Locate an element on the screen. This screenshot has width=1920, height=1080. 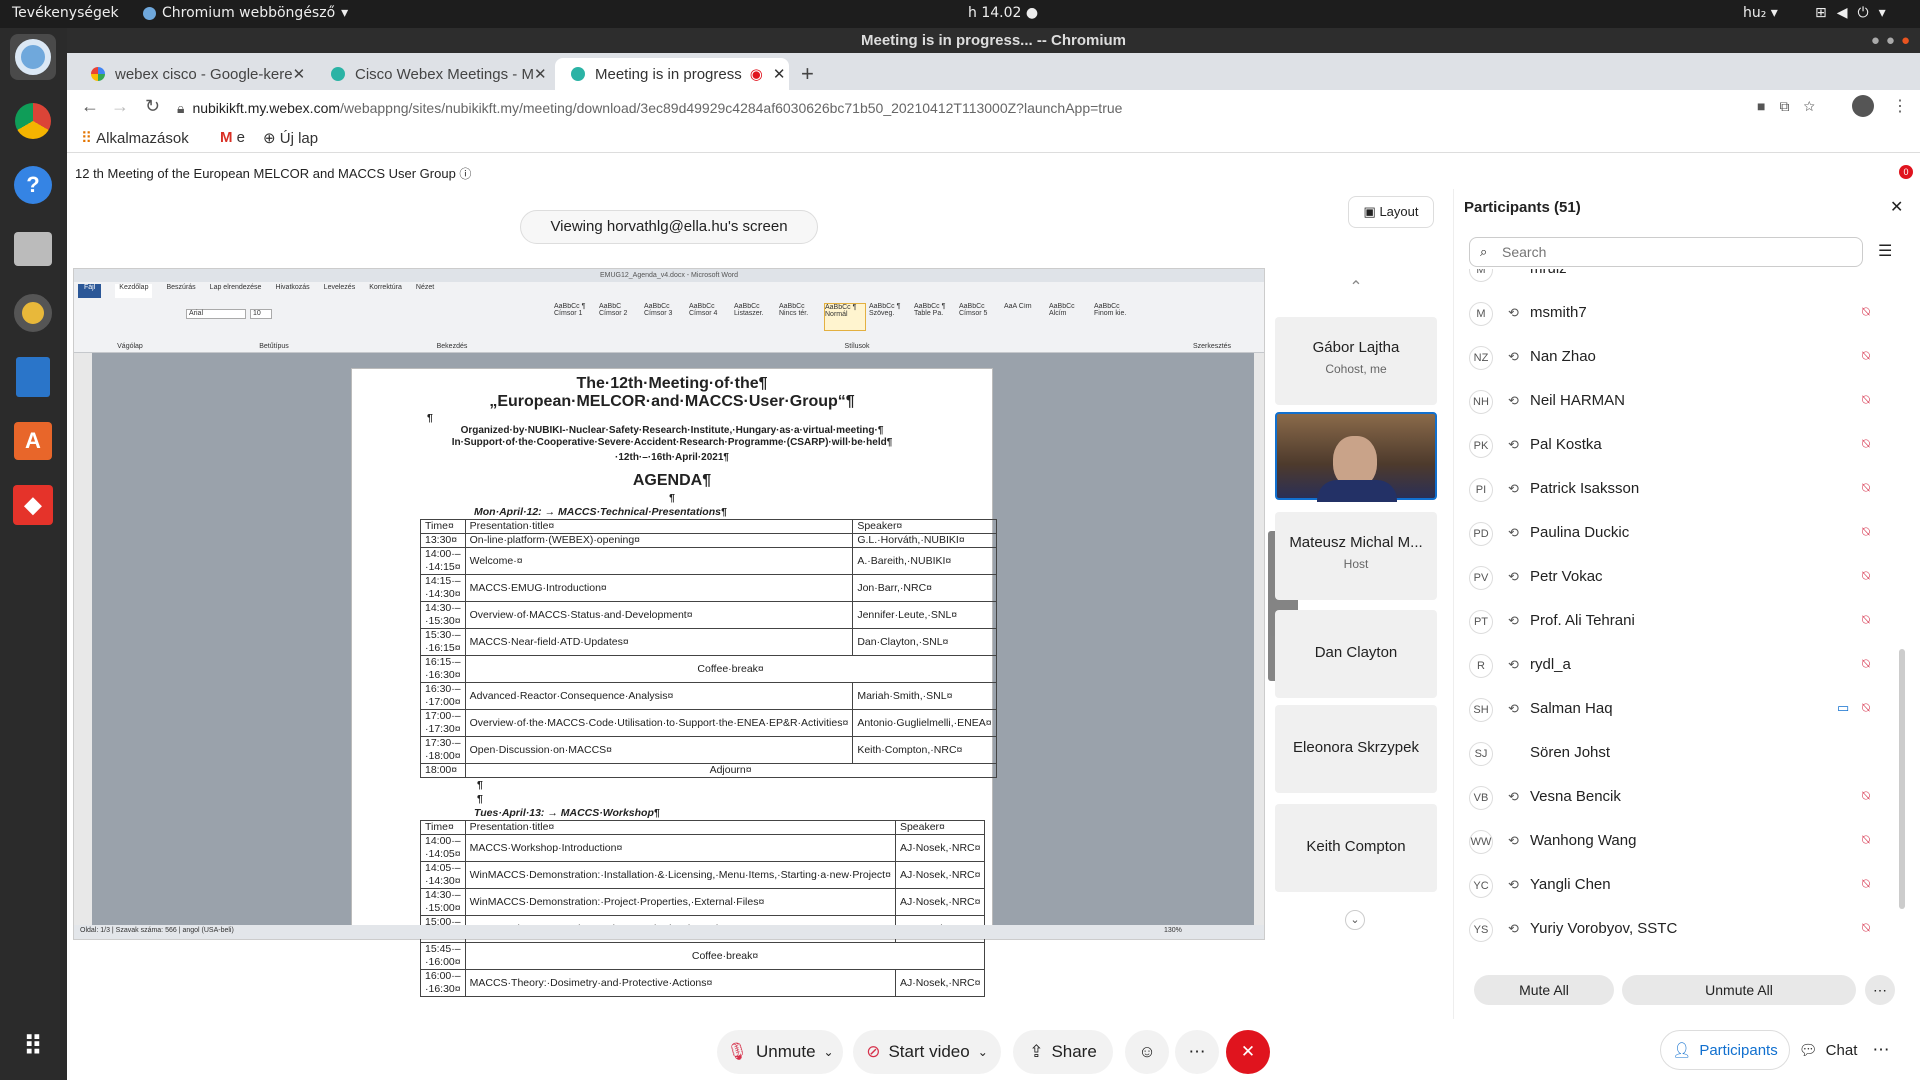
style-item: AaBbCc ¶ Szöveg. is located at coordinates (890, 317).